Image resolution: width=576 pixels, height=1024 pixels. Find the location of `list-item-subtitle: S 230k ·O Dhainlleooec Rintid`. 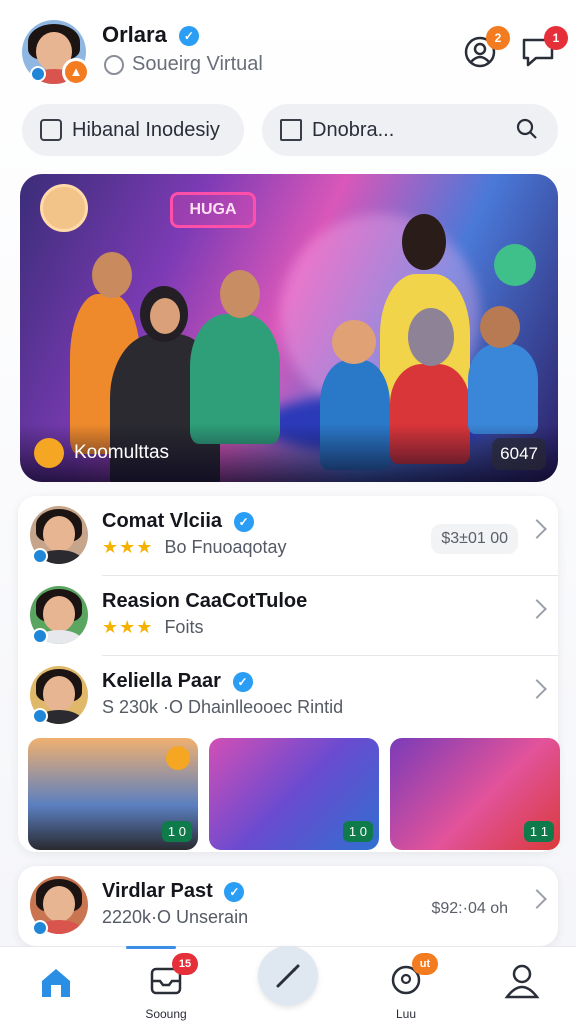

list-item-subtitle: S 230k ·O Dhainlleooec Rintid is located at coordinates (223, 707).